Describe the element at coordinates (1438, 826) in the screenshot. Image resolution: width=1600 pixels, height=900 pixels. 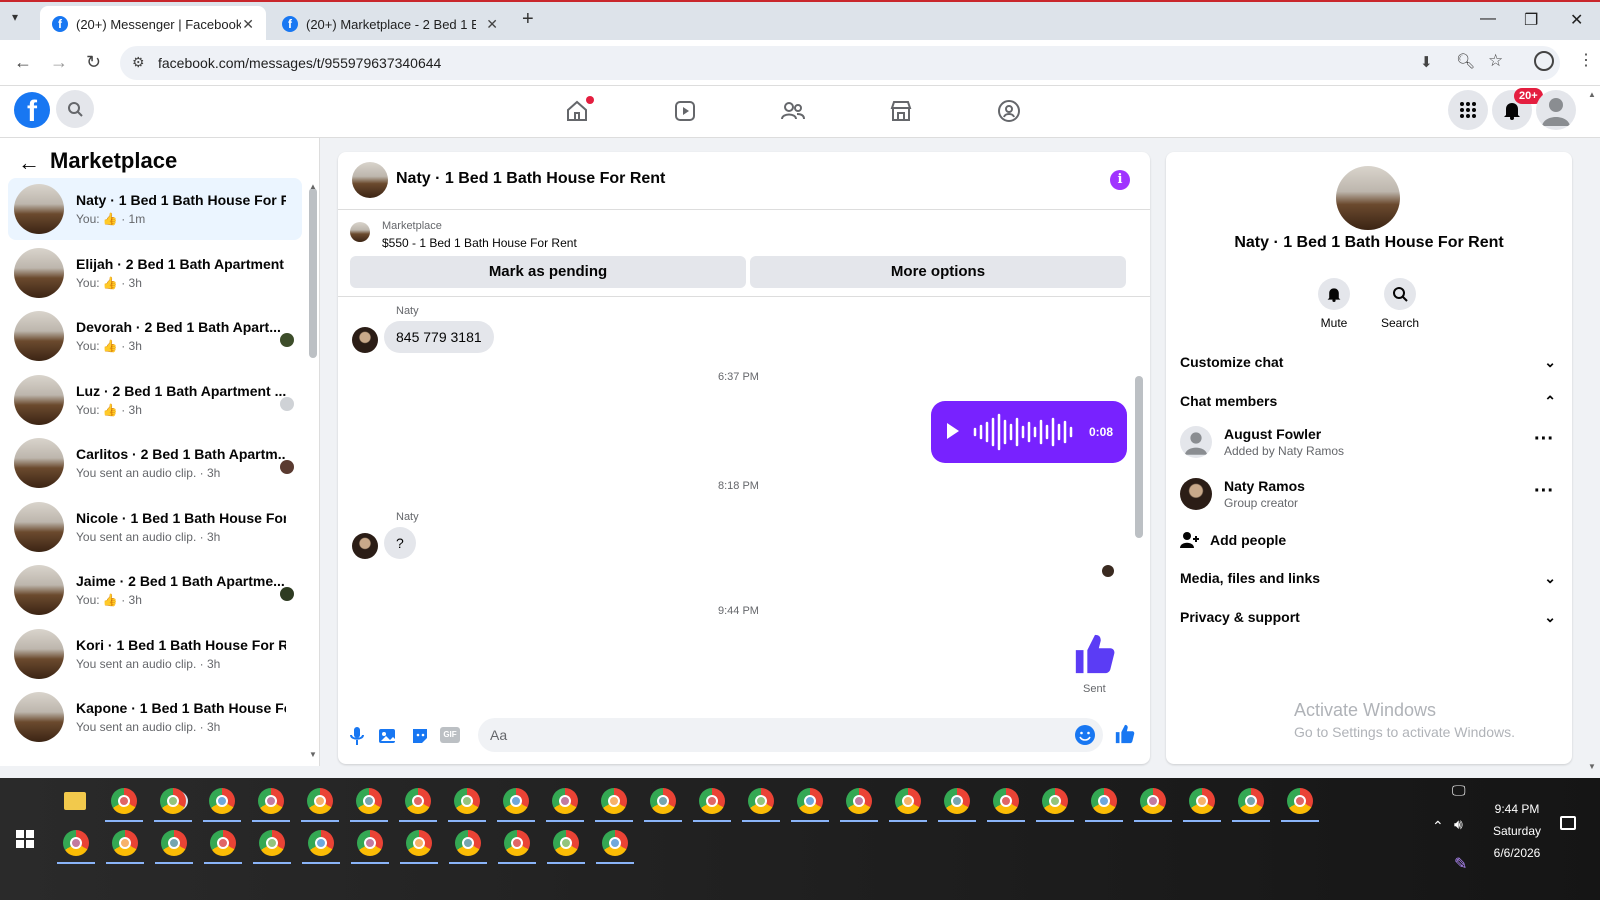
I see `tray-chevron-up-icon: ⌃` at that location.